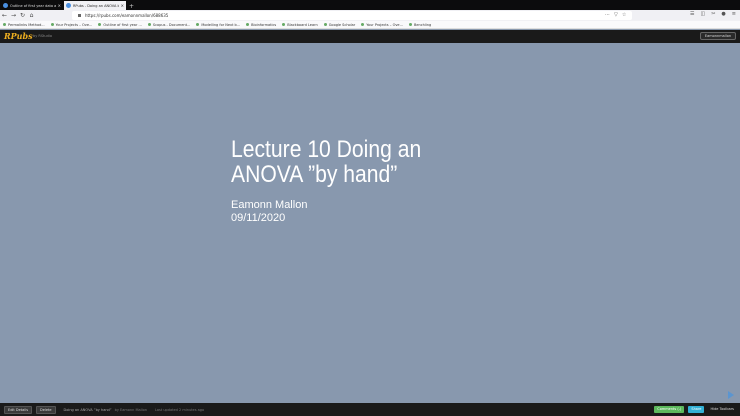 The height and width of the screenshot is (416, 740). What do you see at coordinates (79, 15) in the screenshot?
I see `lock-icon` at bounding box center [79, 15].